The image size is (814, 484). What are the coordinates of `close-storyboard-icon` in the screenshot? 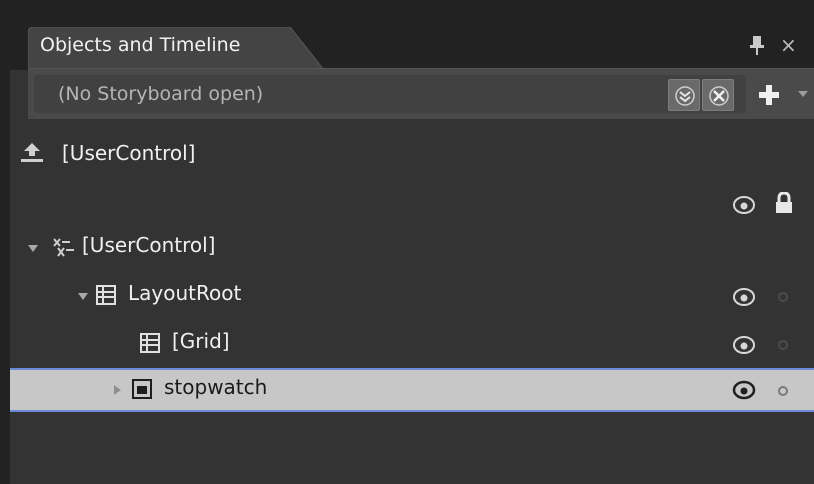 It's located at (719, 96).